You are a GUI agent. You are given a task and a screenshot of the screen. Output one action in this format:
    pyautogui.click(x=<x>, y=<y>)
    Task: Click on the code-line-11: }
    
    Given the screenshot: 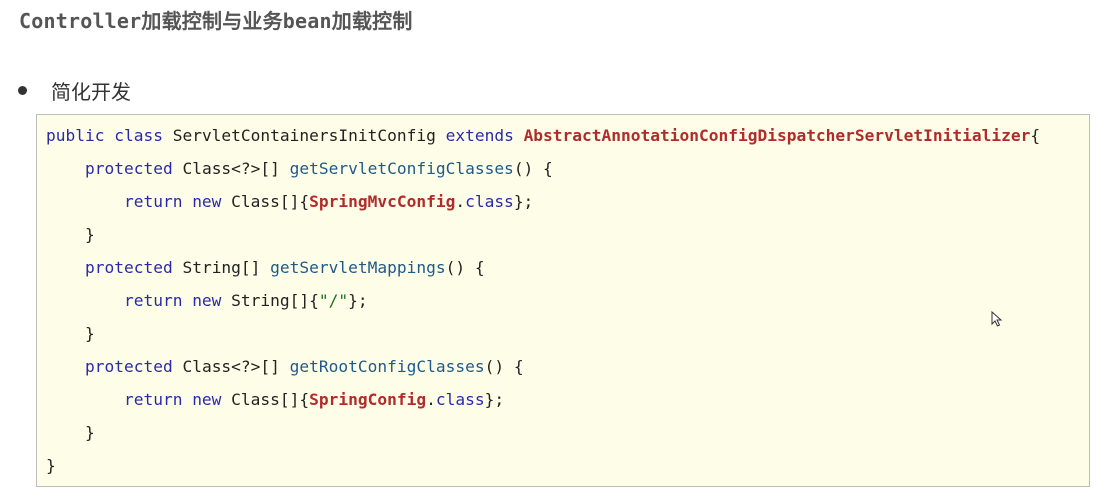 What is the action you would take?
    pyautogui.click(x=51, y=466)
    